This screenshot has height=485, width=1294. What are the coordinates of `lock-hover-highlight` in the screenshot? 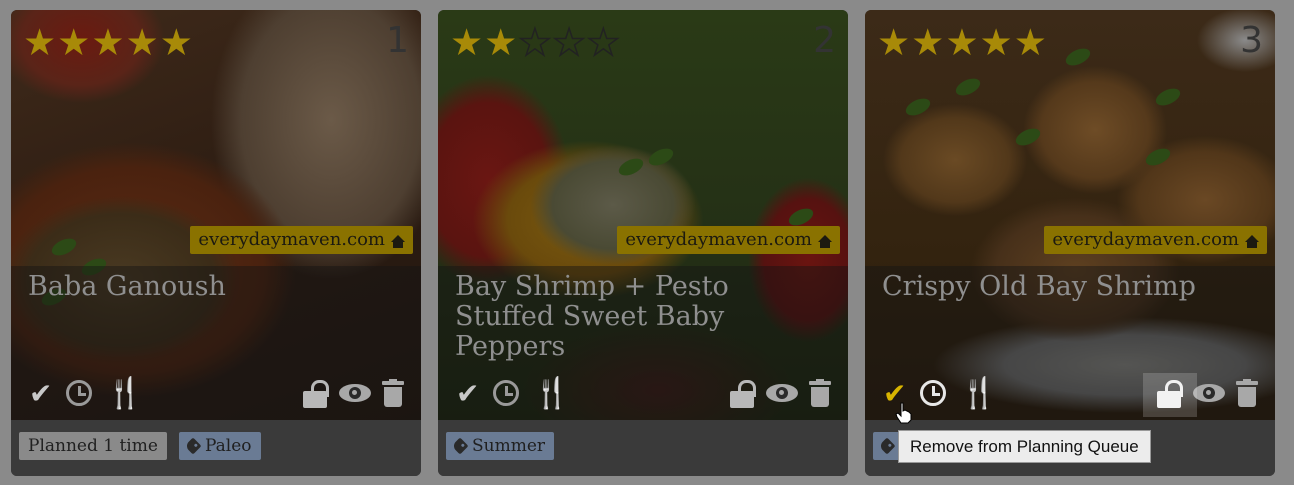 It's located at (1170, 395).